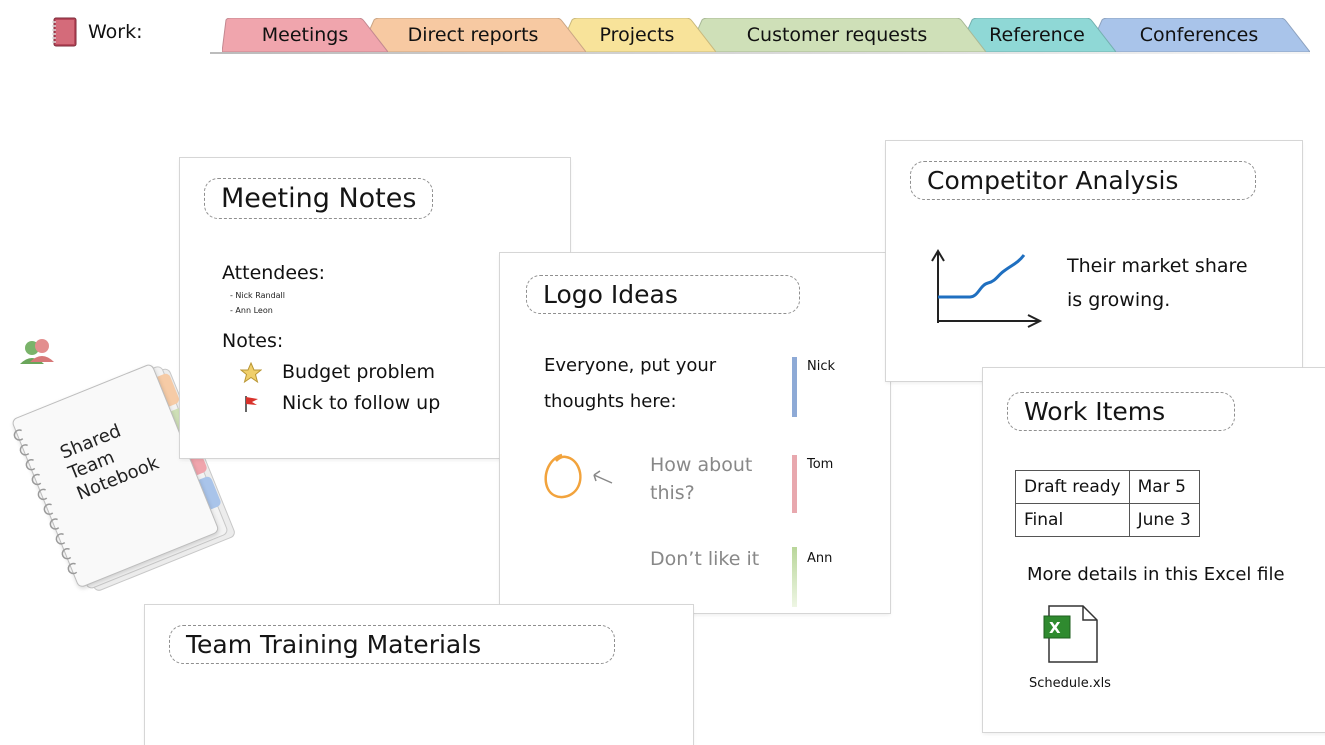  What do you see at coordinates (1083, 180) in the screenshot?
I see `competitor-title: Competitor Analysis` at bounding box center [1083, 180].